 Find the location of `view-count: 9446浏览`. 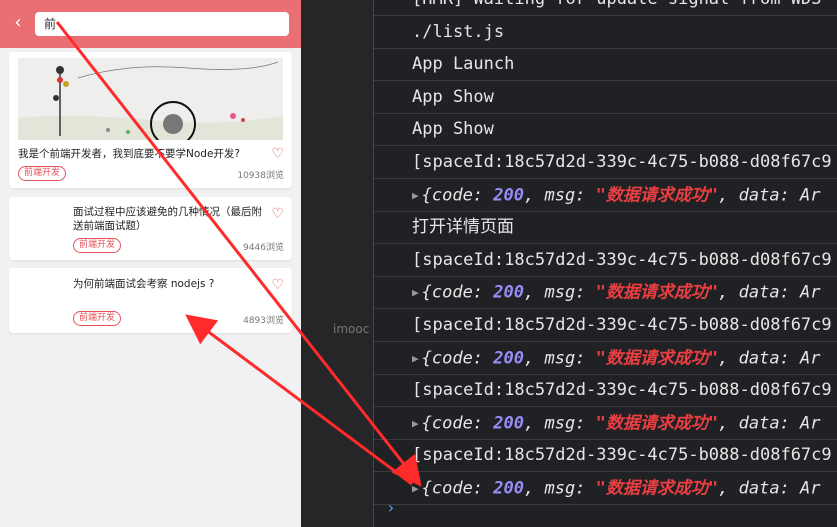

view-count: 9446浏览 is located at coordinates (263, 248).